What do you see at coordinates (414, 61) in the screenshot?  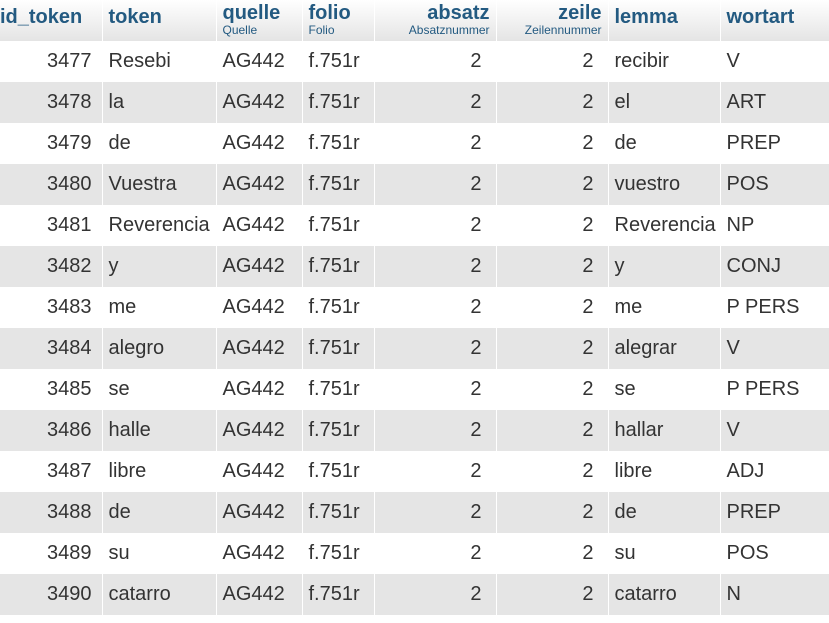 I see `table-row: 3477 Resebi AG442 f.751r 2 2 recibir V` at bounding box center [414, 61].